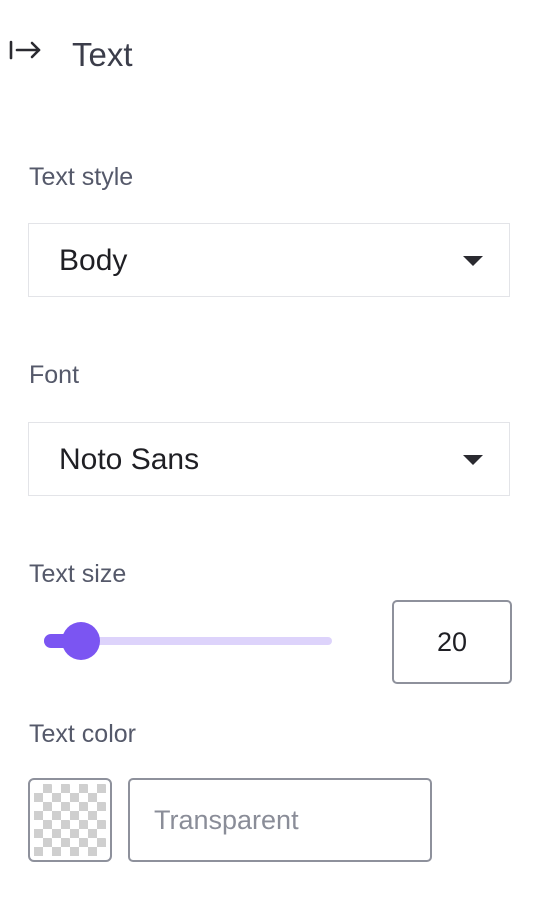 This screenshot has width=538, height=898. What do you see at coordinates (269, 459) in the screenshot?
I see `font-select: Noto Sans` at bounding box center [269, 459].